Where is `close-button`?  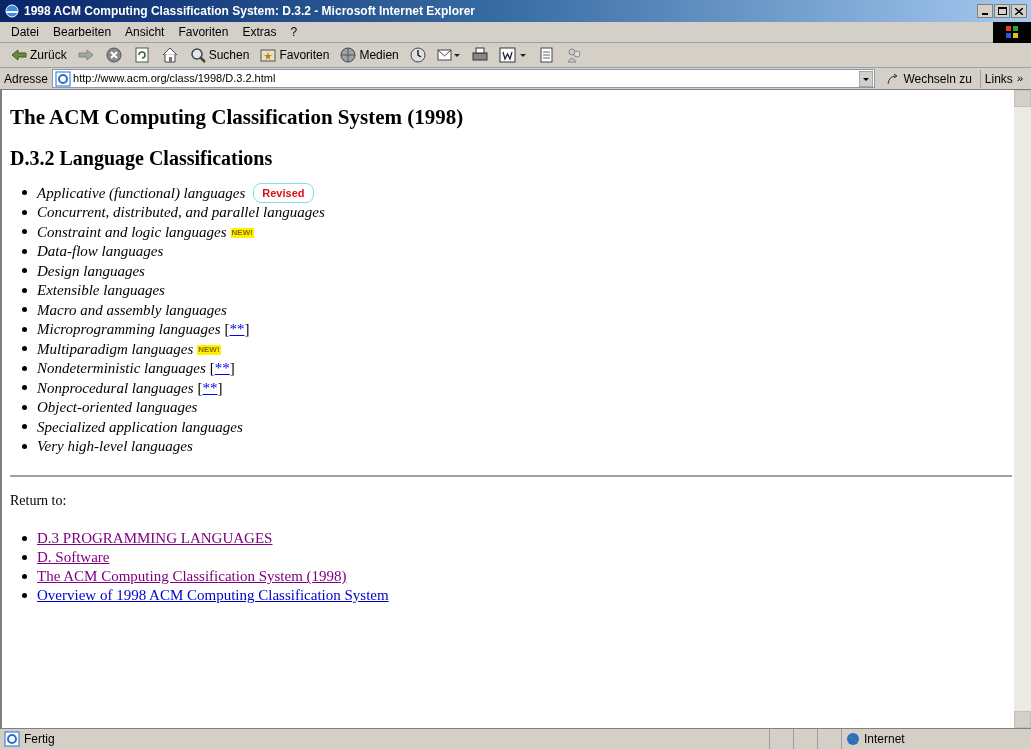
close-button is located at coordinates (1019, 11).